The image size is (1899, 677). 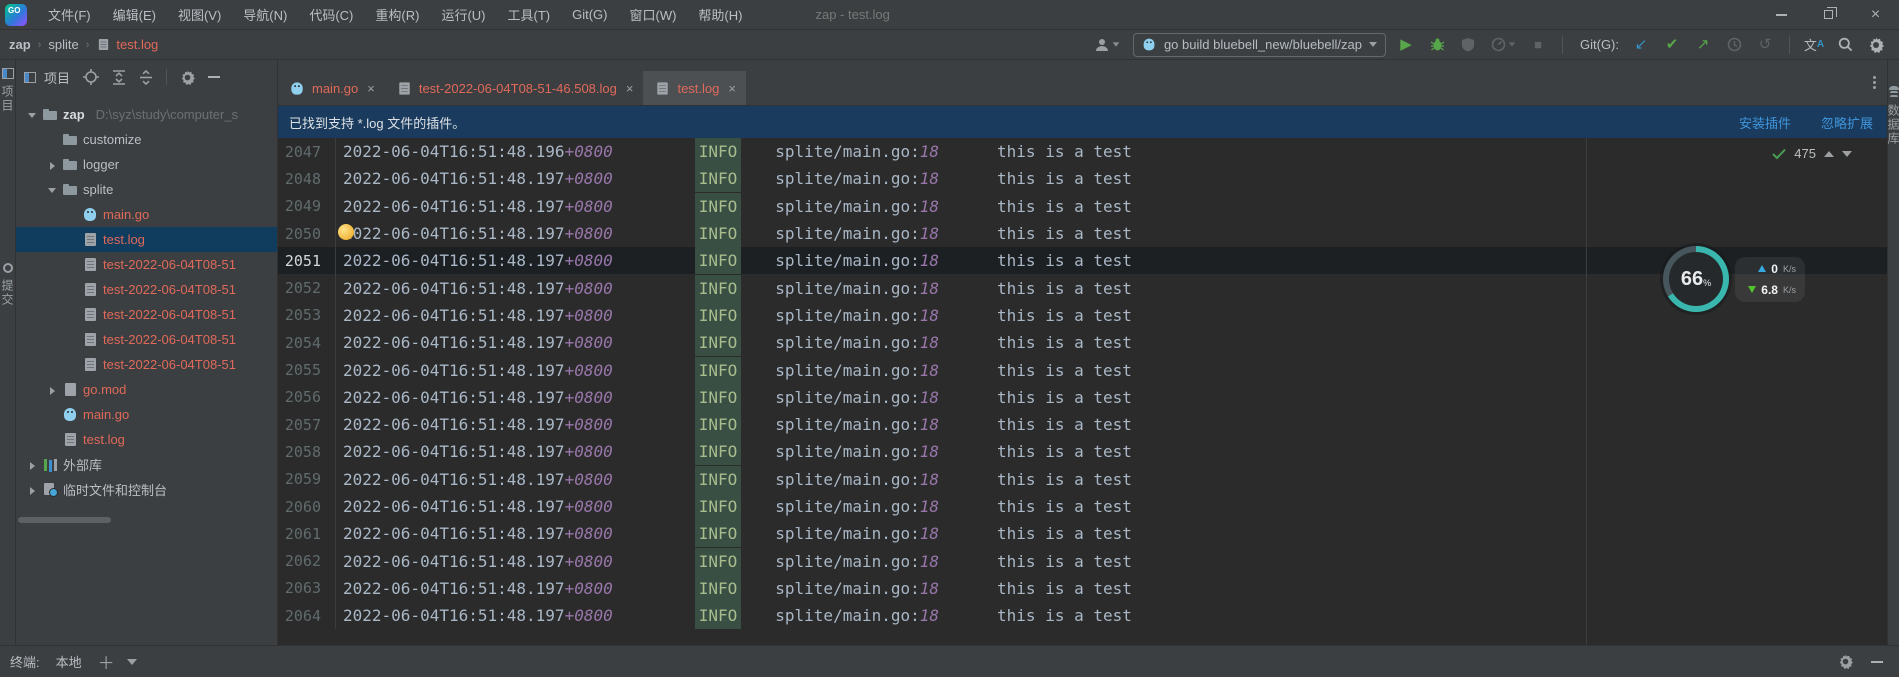 I want to click on breadcrumb-project: zap, so click(x=20, y=44).